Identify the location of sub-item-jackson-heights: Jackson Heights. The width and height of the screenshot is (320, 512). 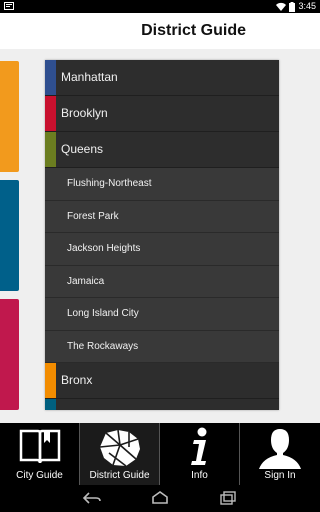
(162, 249).